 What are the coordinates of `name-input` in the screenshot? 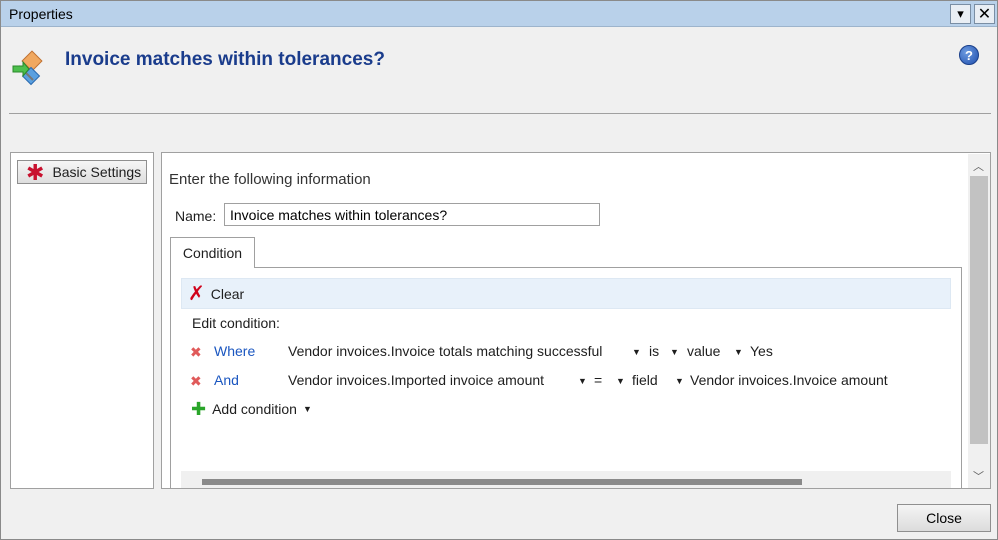 It's located at (412, 214).